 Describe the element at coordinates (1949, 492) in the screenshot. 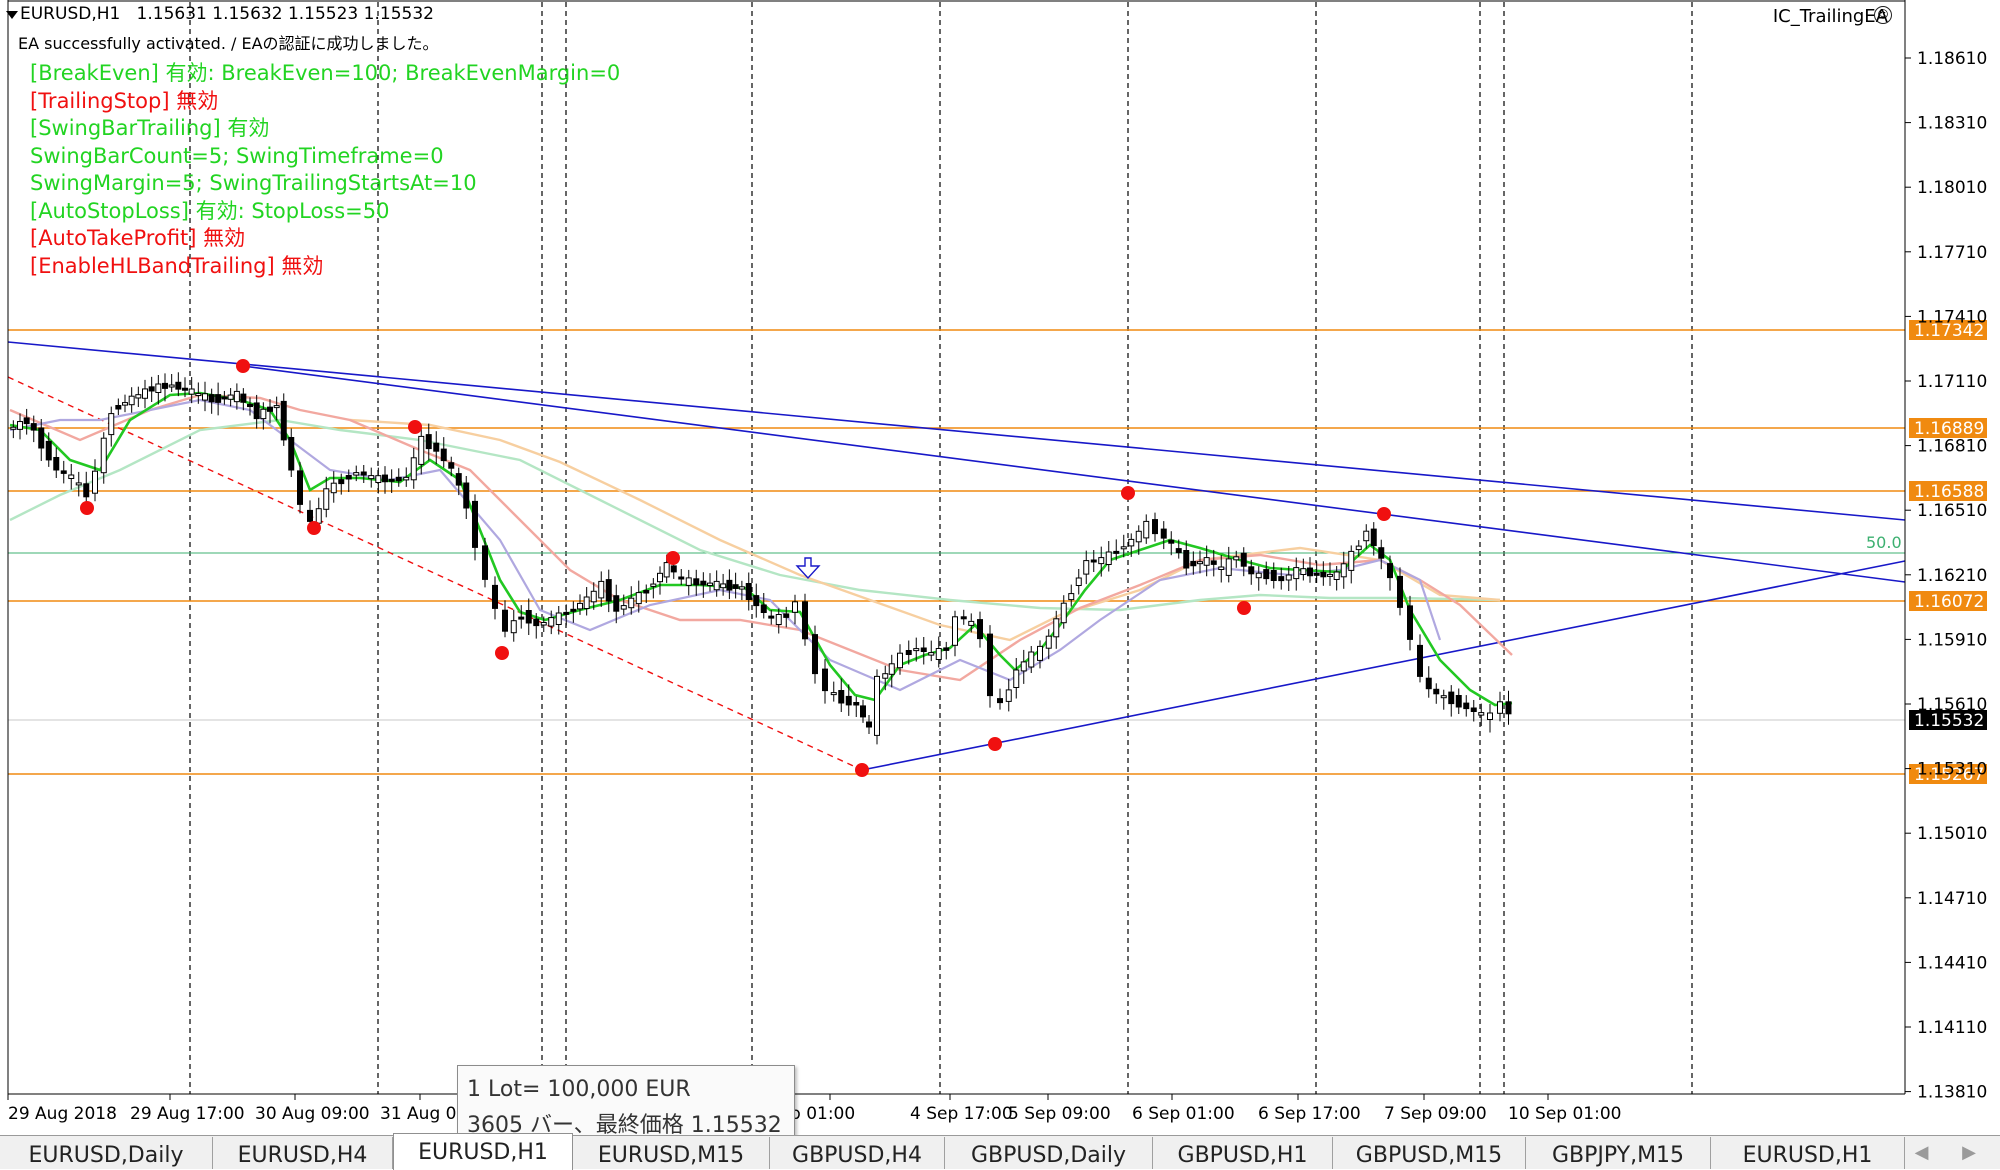

I see `price-tag-label: 1.16588` at that location.